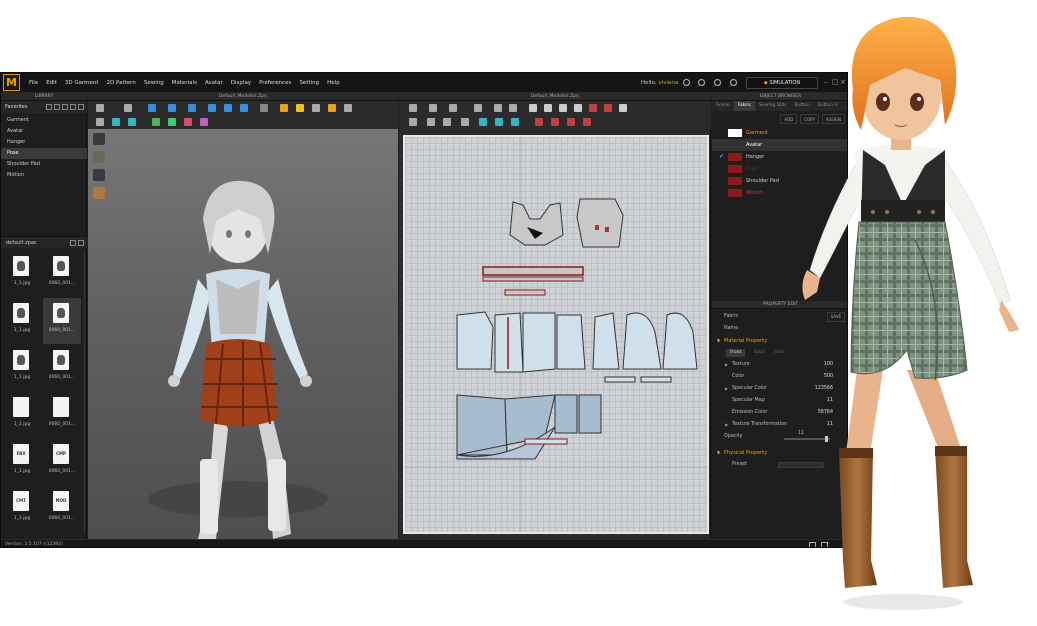 The height and width of the screenshot is (626, 1037). What do you see at coordinates (154, 83) in the screenshot?
I see `menu-sewing: Sewing` at bounding box center [154, 83].